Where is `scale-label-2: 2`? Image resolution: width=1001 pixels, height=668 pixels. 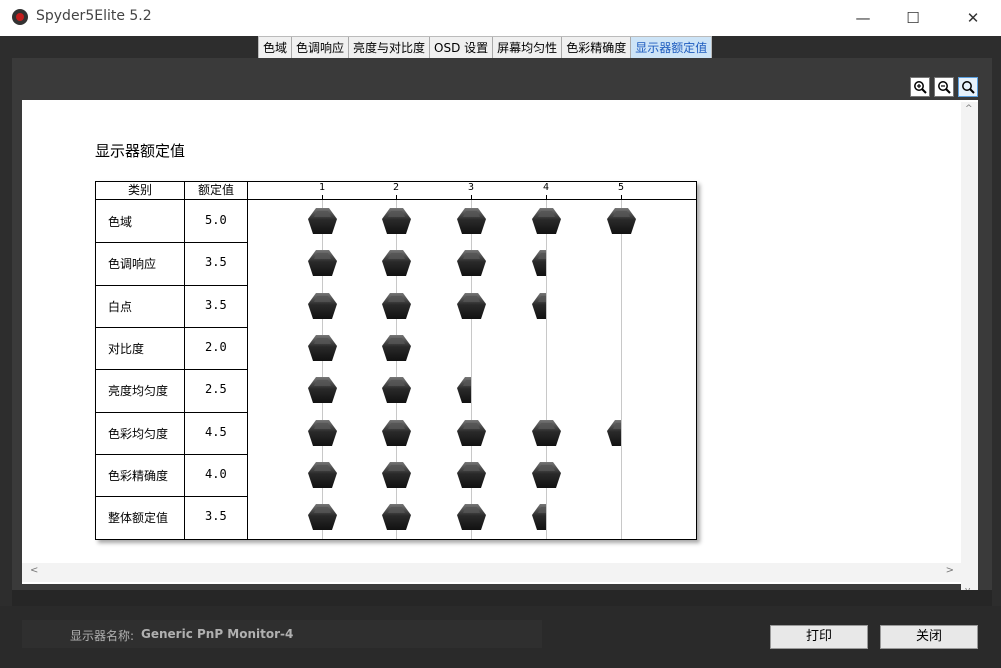
scale-label-2: 2 is located at coordinates (396, 187).